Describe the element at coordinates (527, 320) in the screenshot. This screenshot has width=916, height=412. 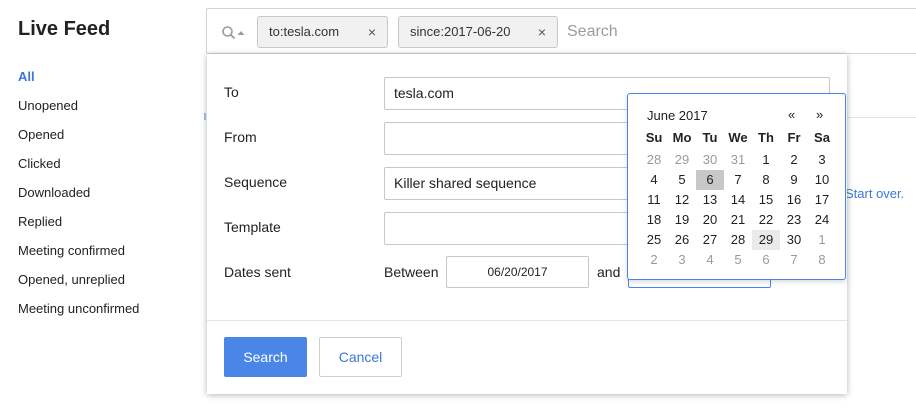
I see `panel-divider` at that location.